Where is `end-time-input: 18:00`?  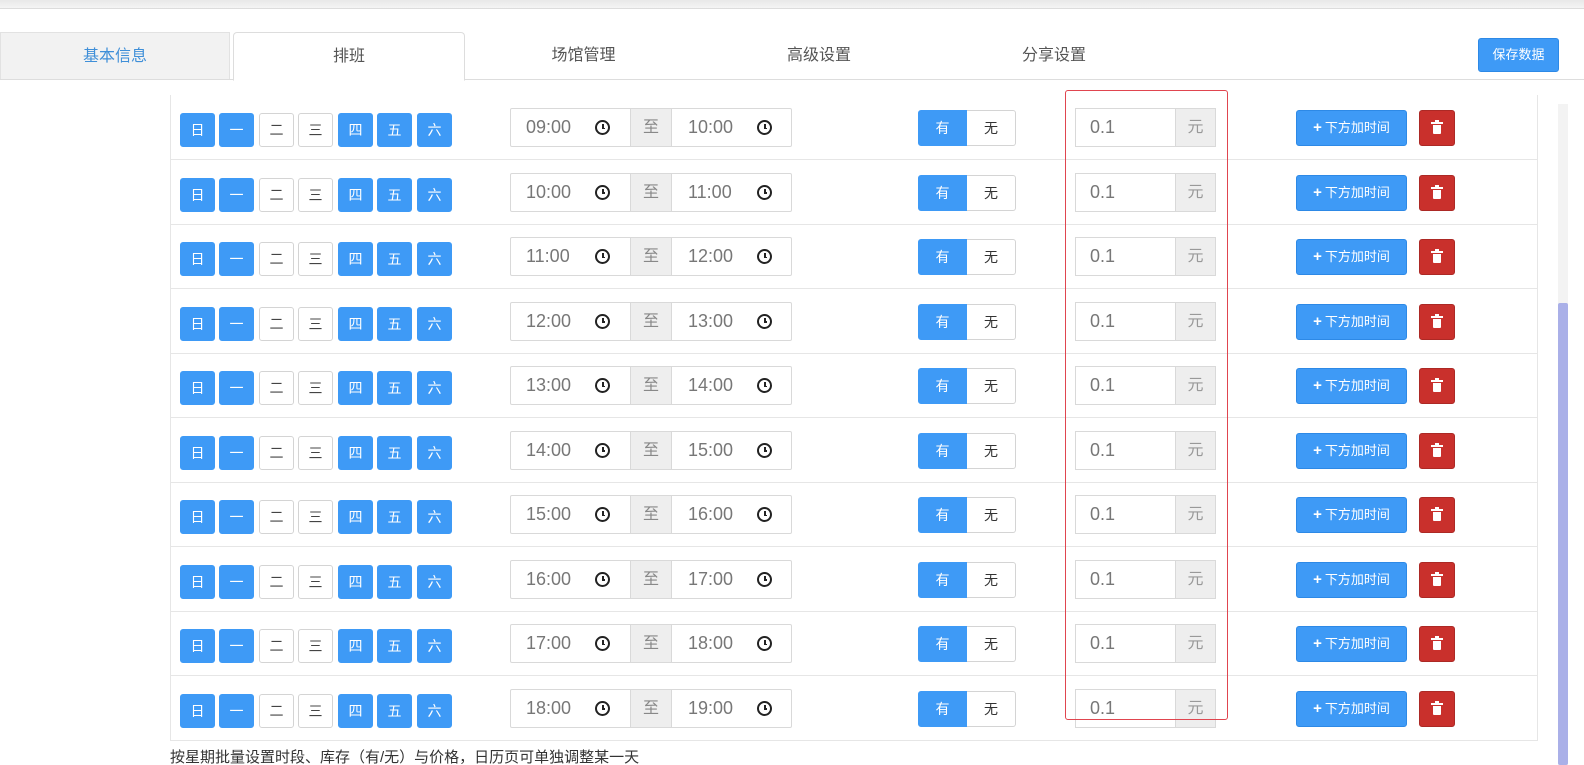 end-time-input: 18:00 is located at coordinates (731, 643).